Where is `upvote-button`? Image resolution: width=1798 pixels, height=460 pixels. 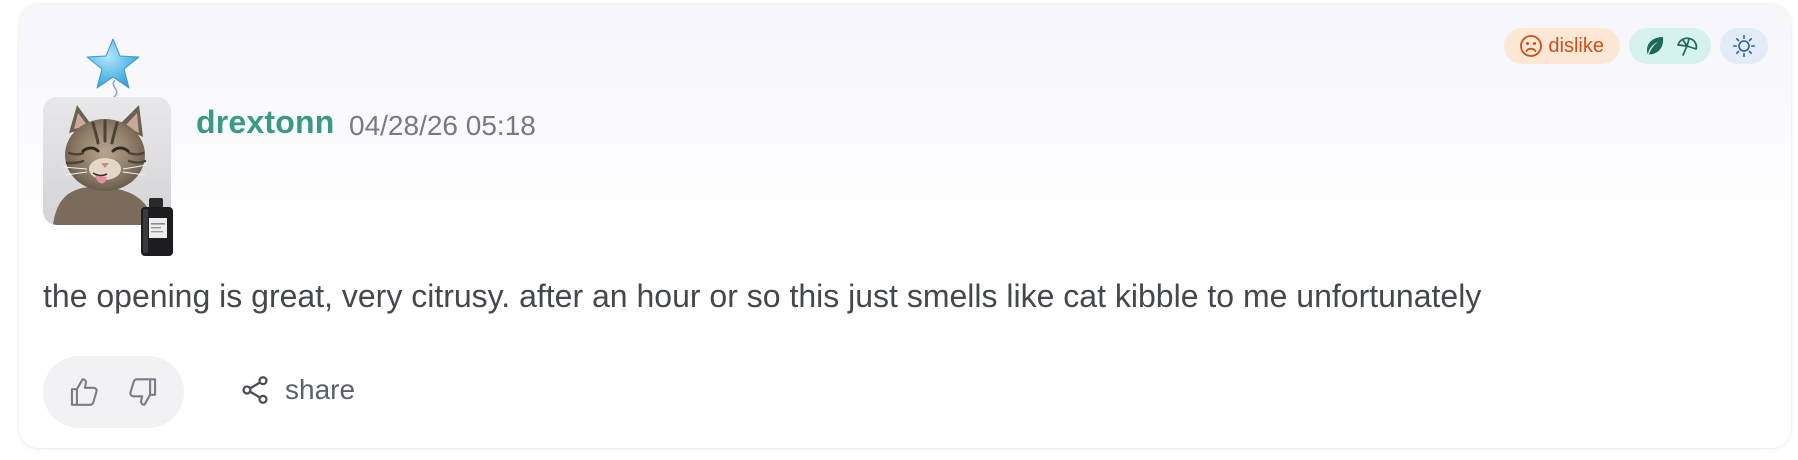 upvote-button is located at coordinates (84, 392).